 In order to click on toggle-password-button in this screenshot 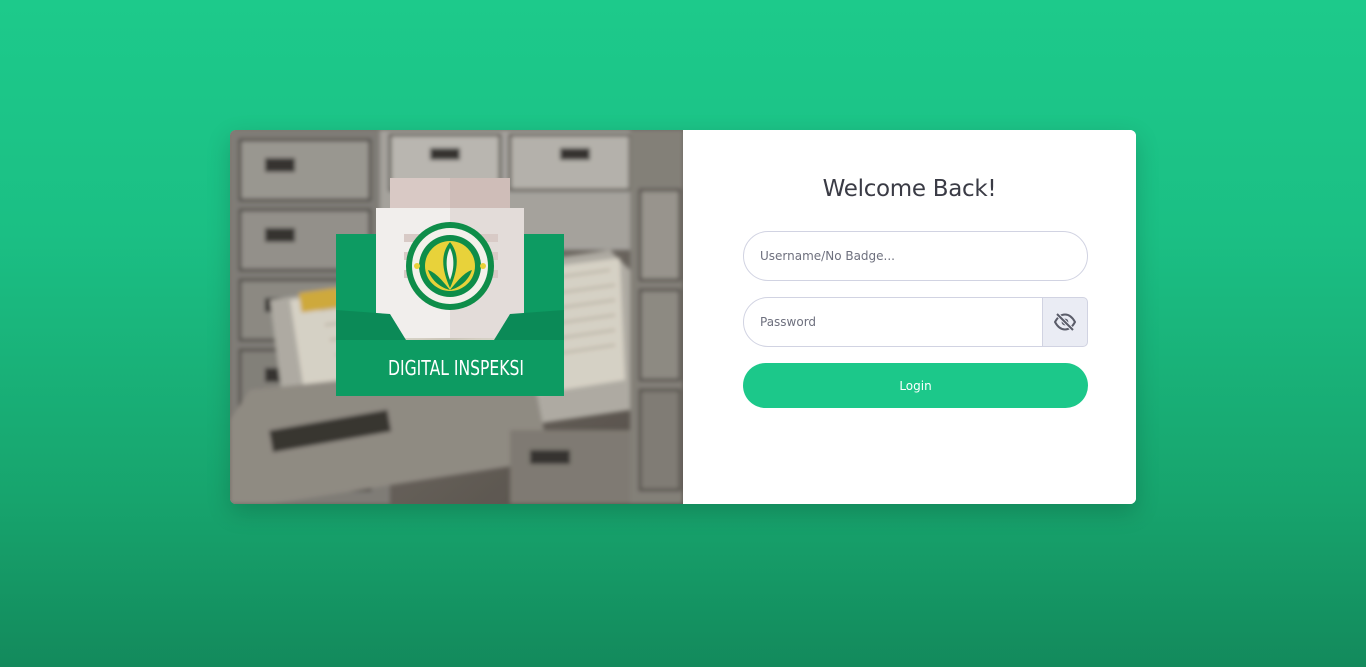, I will do `click(1065, 322)`.